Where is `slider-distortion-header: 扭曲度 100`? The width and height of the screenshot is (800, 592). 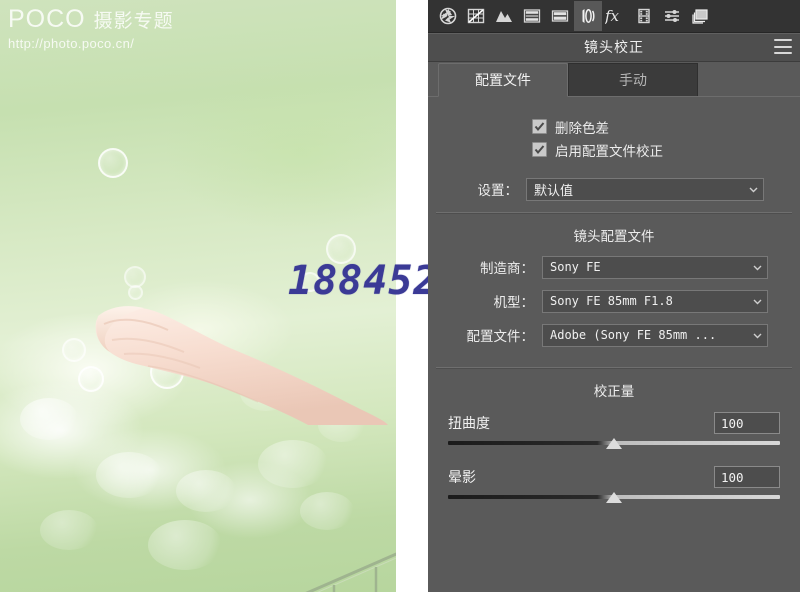 slider-distortion-header: 扭曲度 100 is located at coordinates (614, 423).